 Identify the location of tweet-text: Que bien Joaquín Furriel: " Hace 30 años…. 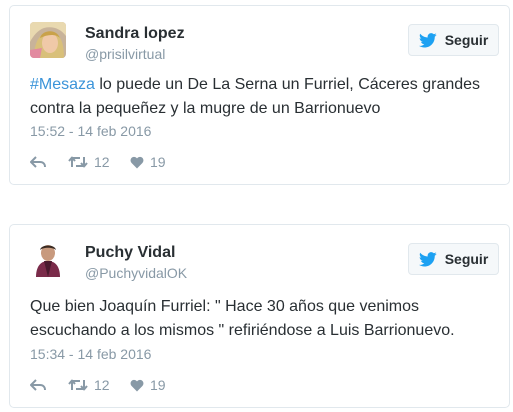
(242, 318).